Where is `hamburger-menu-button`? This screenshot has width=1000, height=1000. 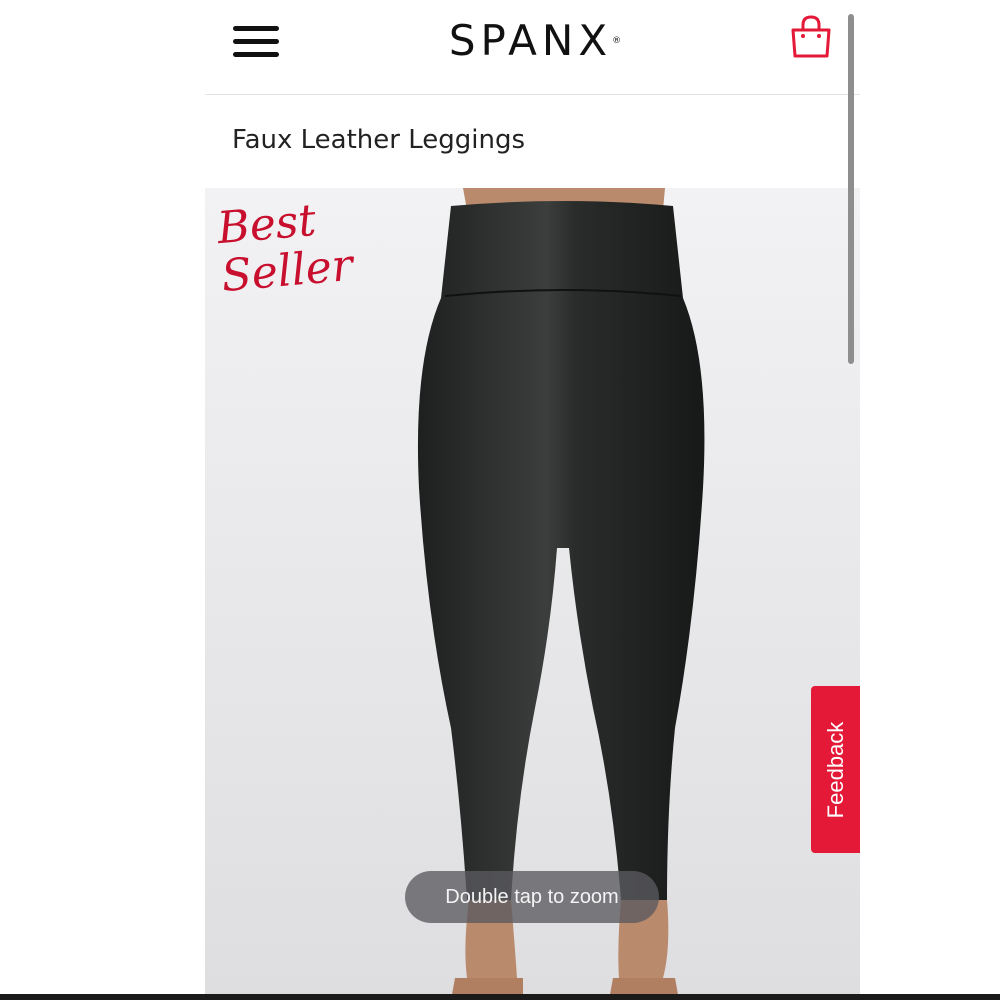 hamburger-menu-button is located at coordinates (257, 42).